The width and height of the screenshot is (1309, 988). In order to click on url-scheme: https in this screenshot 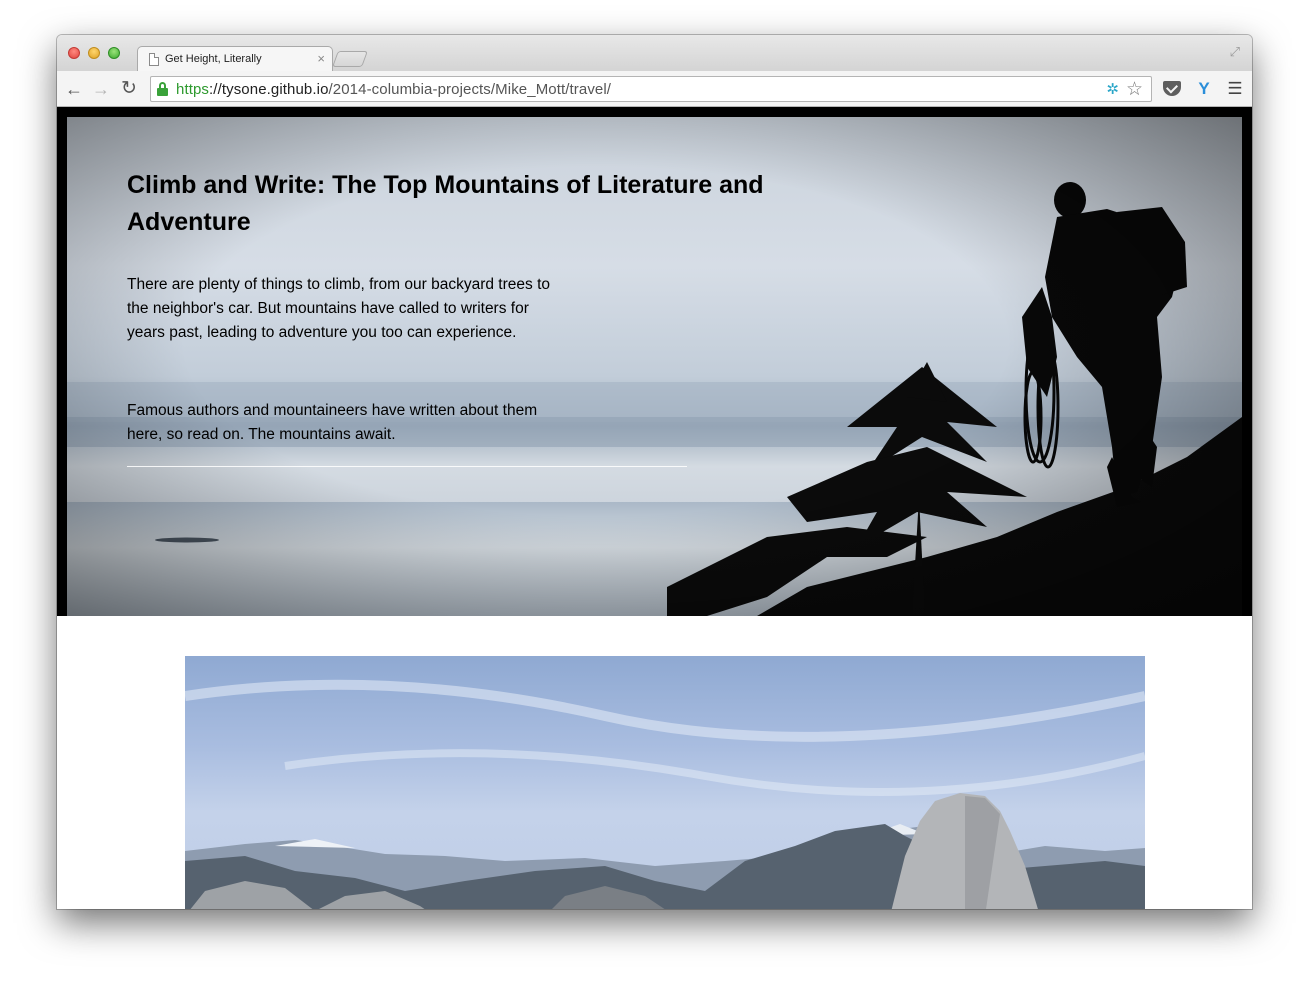, I will do `click(193, 89)`.